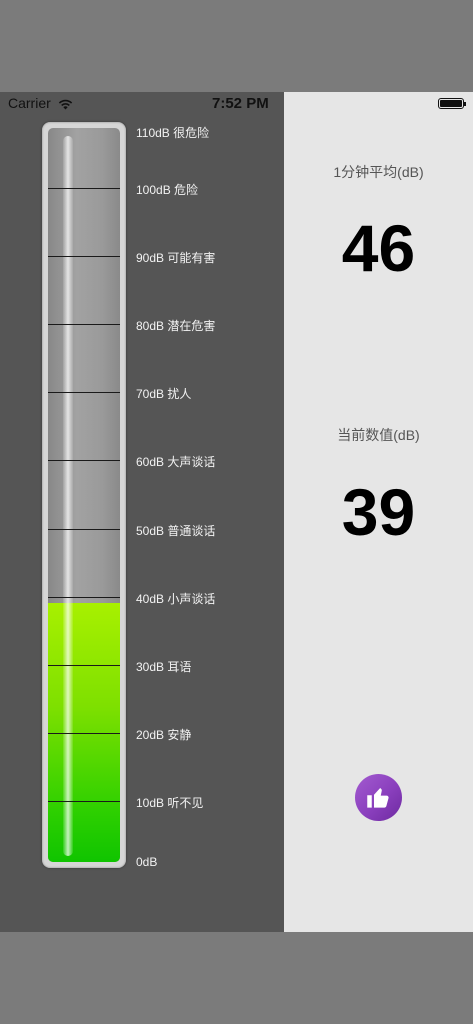 The height and width of the screenshot is (1024, 473). Describe the element at coordinates (29, 103) in the screenshot. I see `carrier-label: Carrier` at that location.